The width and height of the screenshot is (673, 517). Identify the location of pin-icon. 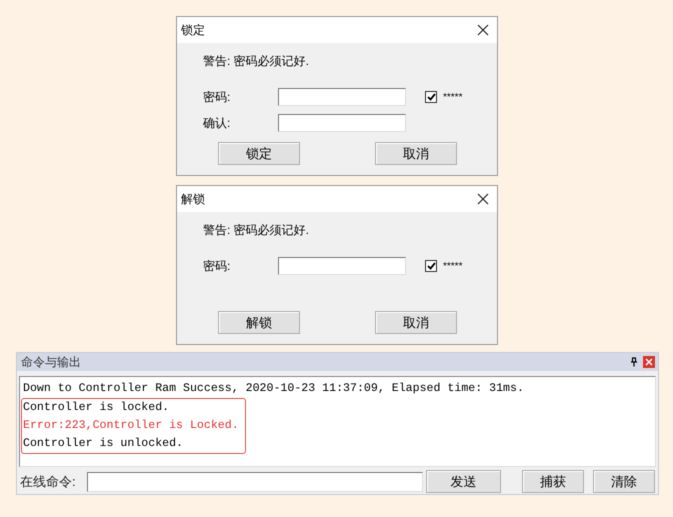
(634, 362).